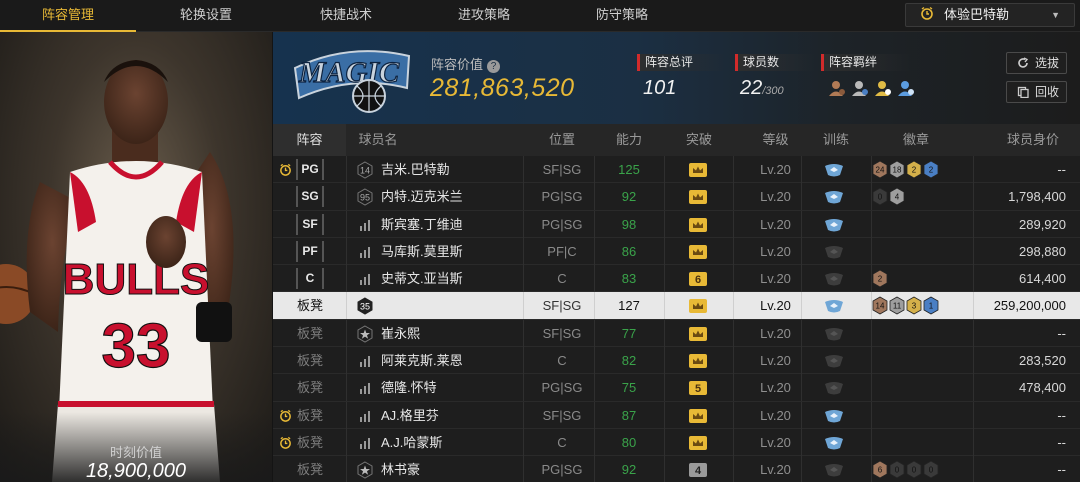 This screenshot has width=1080, height=482. What do you see at coordinates (629, 442) in the screenshot?
I see `player-rating: 80` at bounding box center [629, 442].